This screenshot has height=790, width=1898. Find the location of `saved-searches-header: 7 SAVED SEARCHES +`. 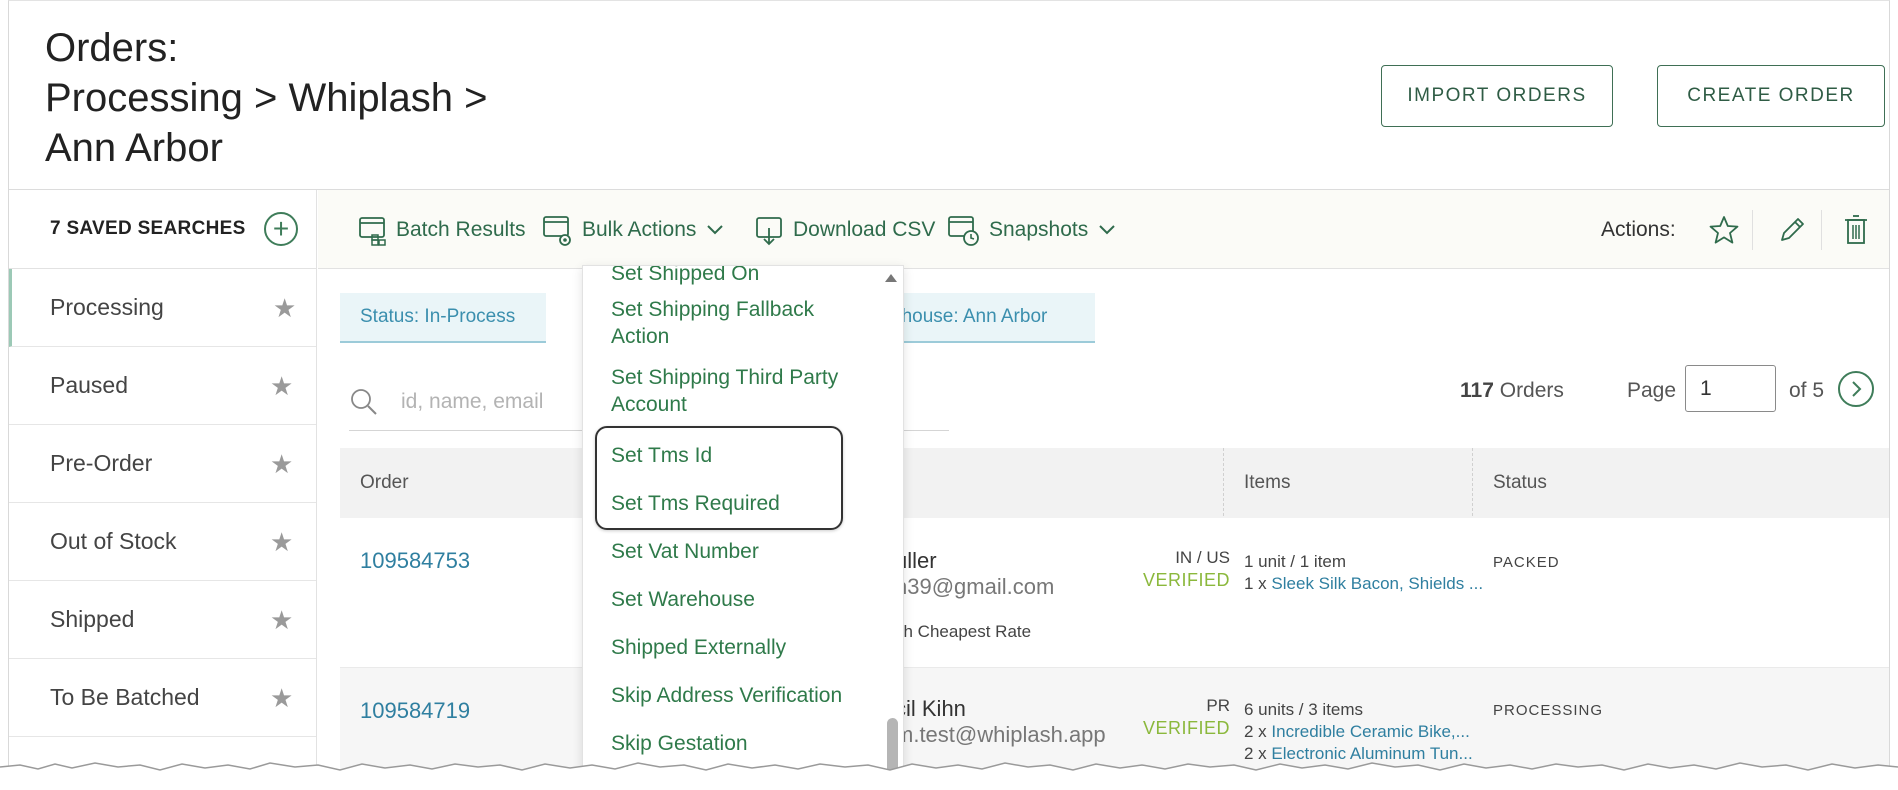

saved-searches-header: 7 SAVED SEARCHES + is located at coordinates (162, 229).